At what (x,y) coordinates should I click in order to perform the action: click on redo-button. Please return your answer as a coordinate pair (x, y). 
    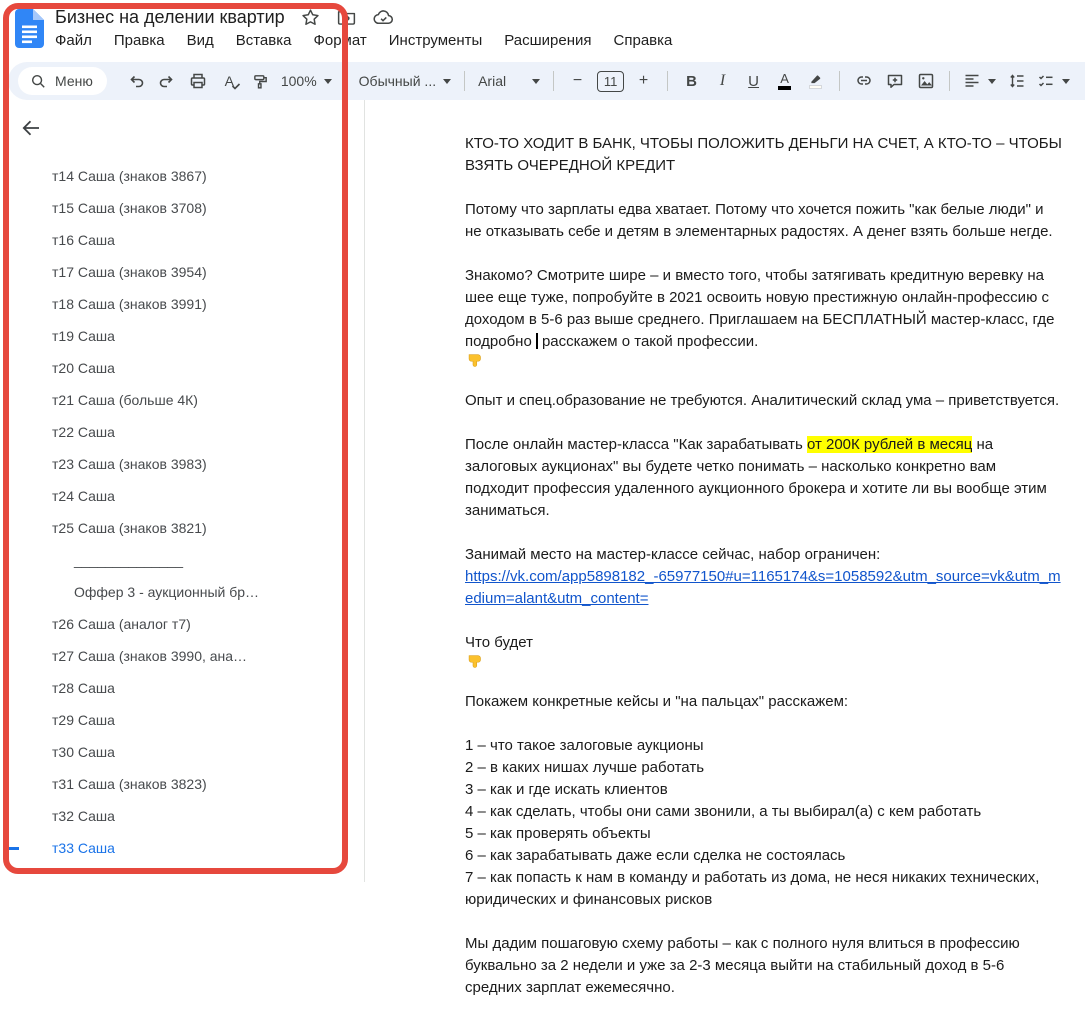
    Looking at the image, I should click on (167, 81).